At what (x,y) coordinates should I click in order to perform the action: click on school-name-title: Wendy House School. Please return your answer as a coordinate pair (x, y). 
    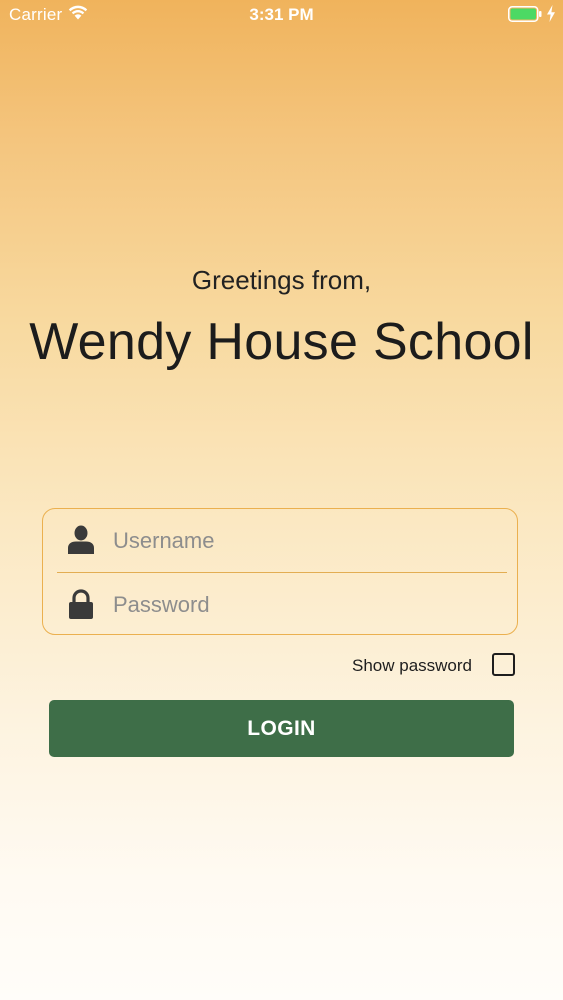
    Looking at the image, I should click on (281, 342).